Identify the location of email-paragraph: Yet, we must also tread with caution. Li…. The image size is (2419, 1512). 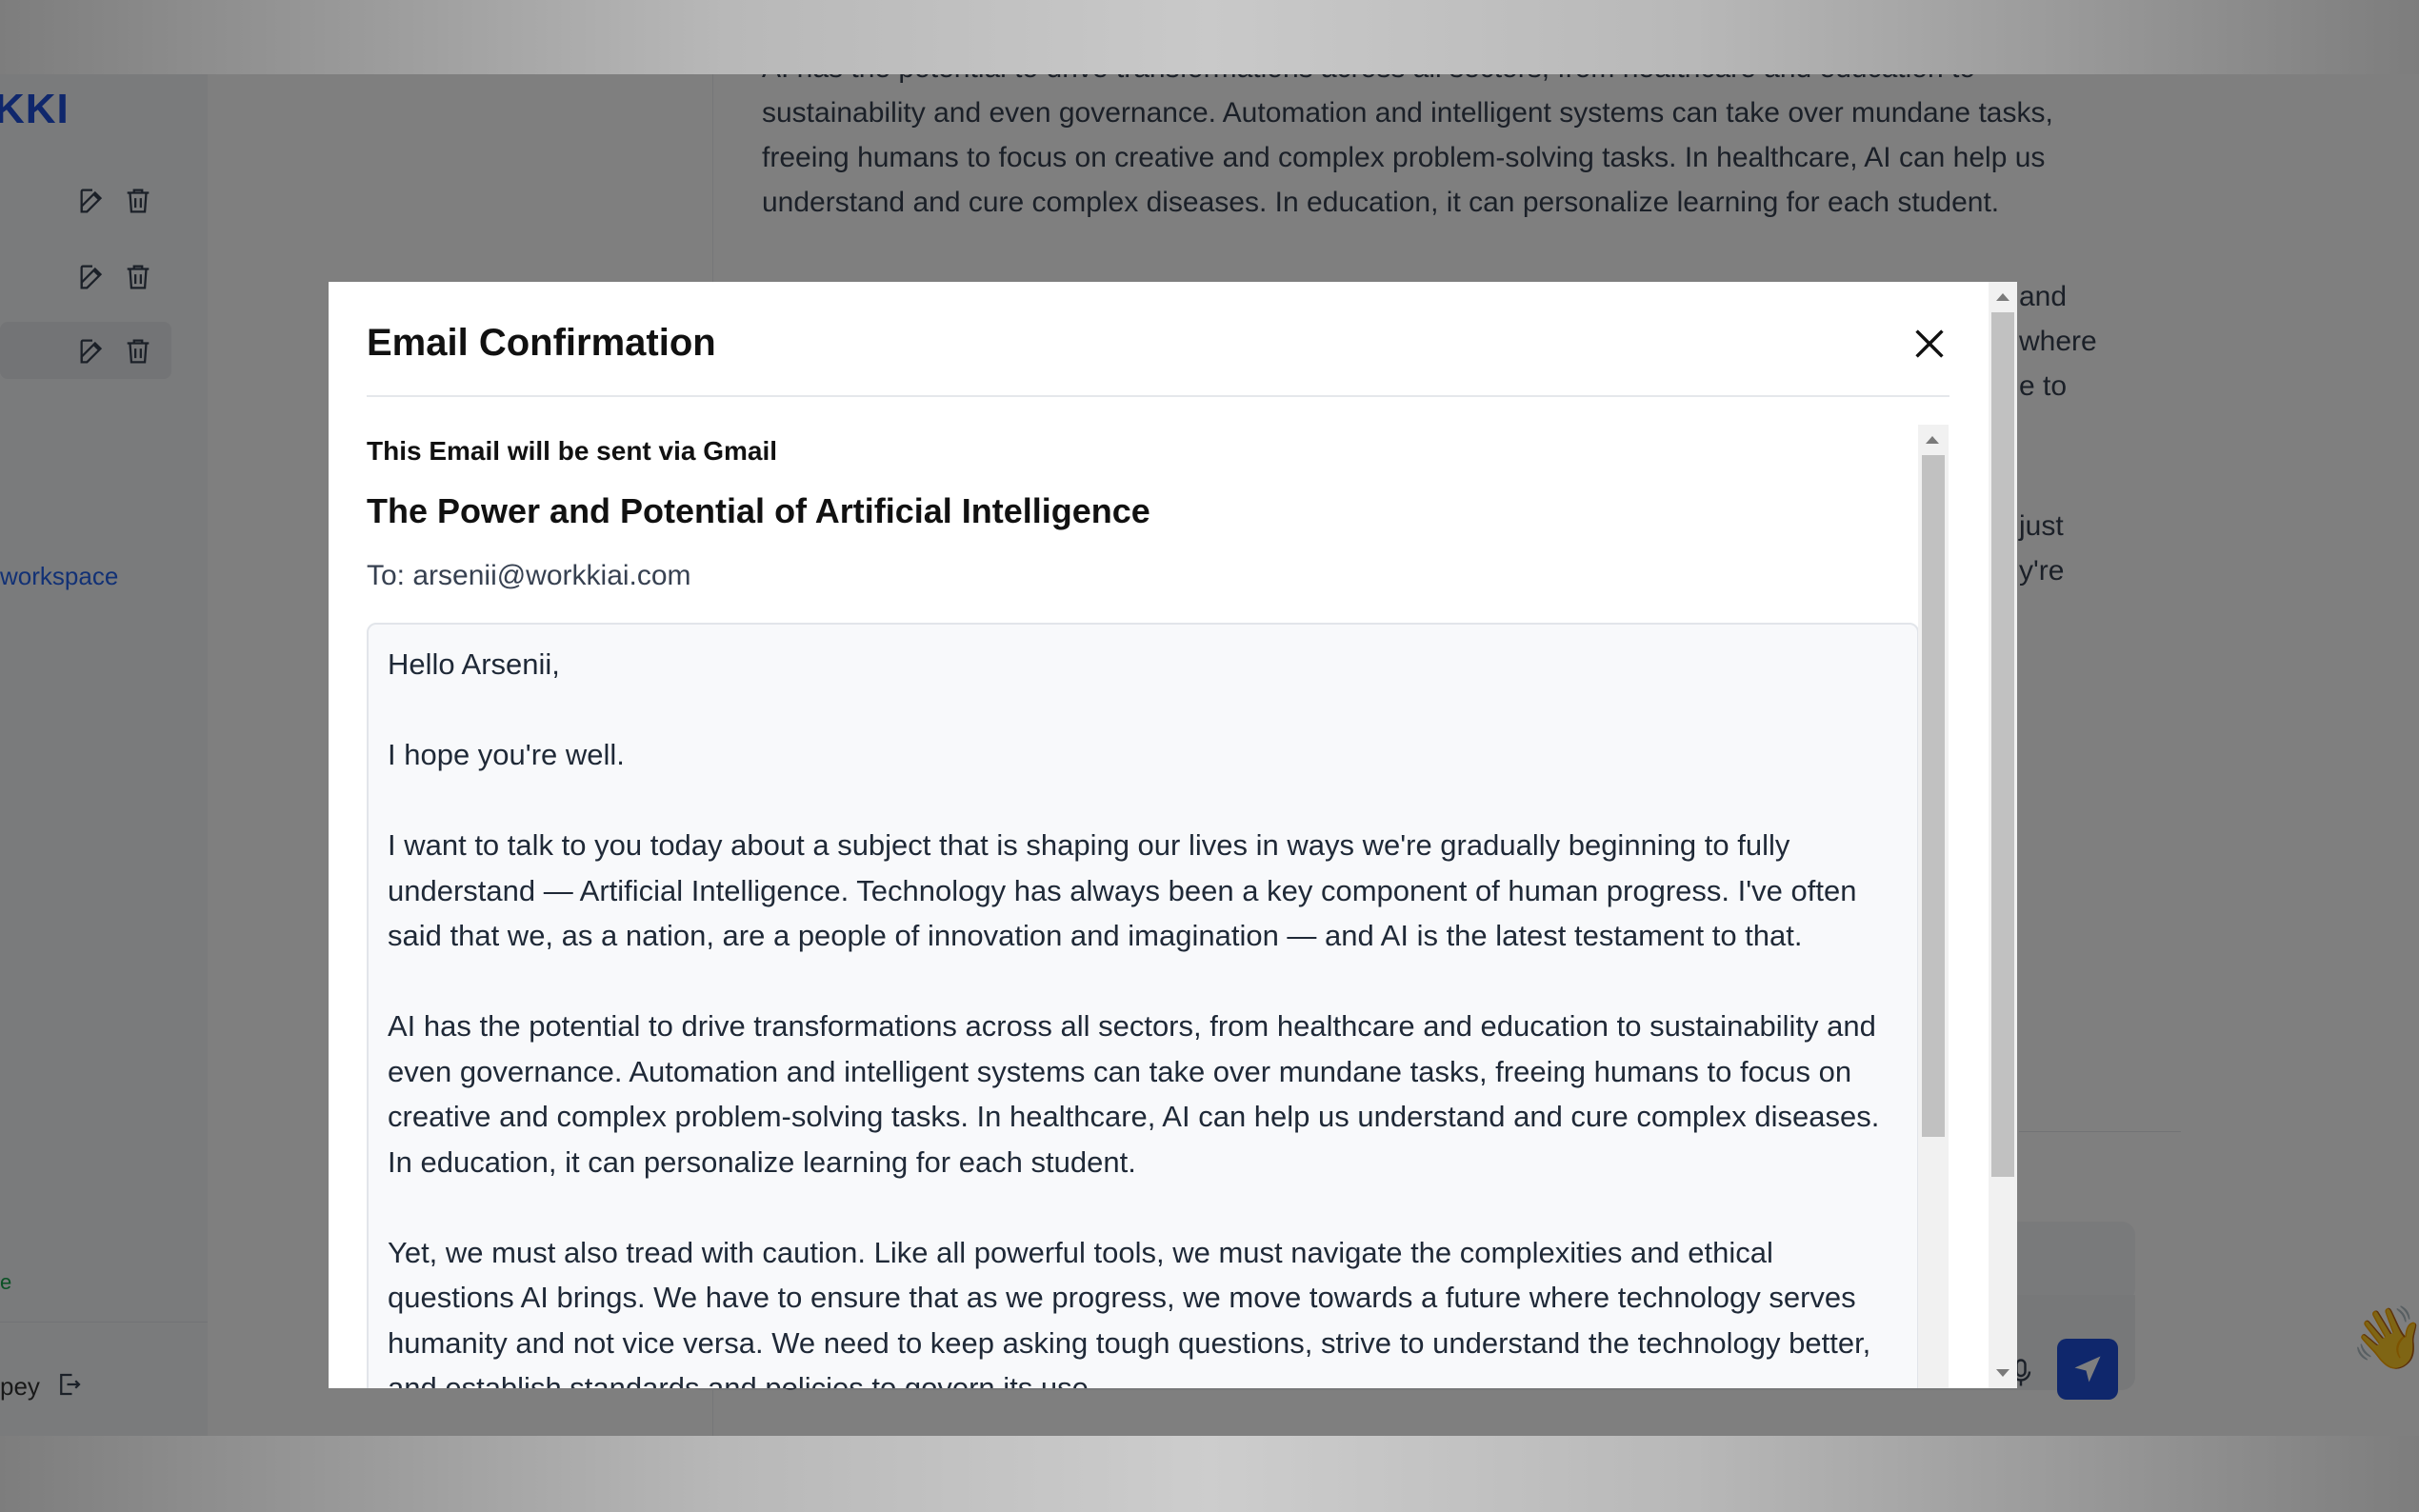
(1129, 1312).